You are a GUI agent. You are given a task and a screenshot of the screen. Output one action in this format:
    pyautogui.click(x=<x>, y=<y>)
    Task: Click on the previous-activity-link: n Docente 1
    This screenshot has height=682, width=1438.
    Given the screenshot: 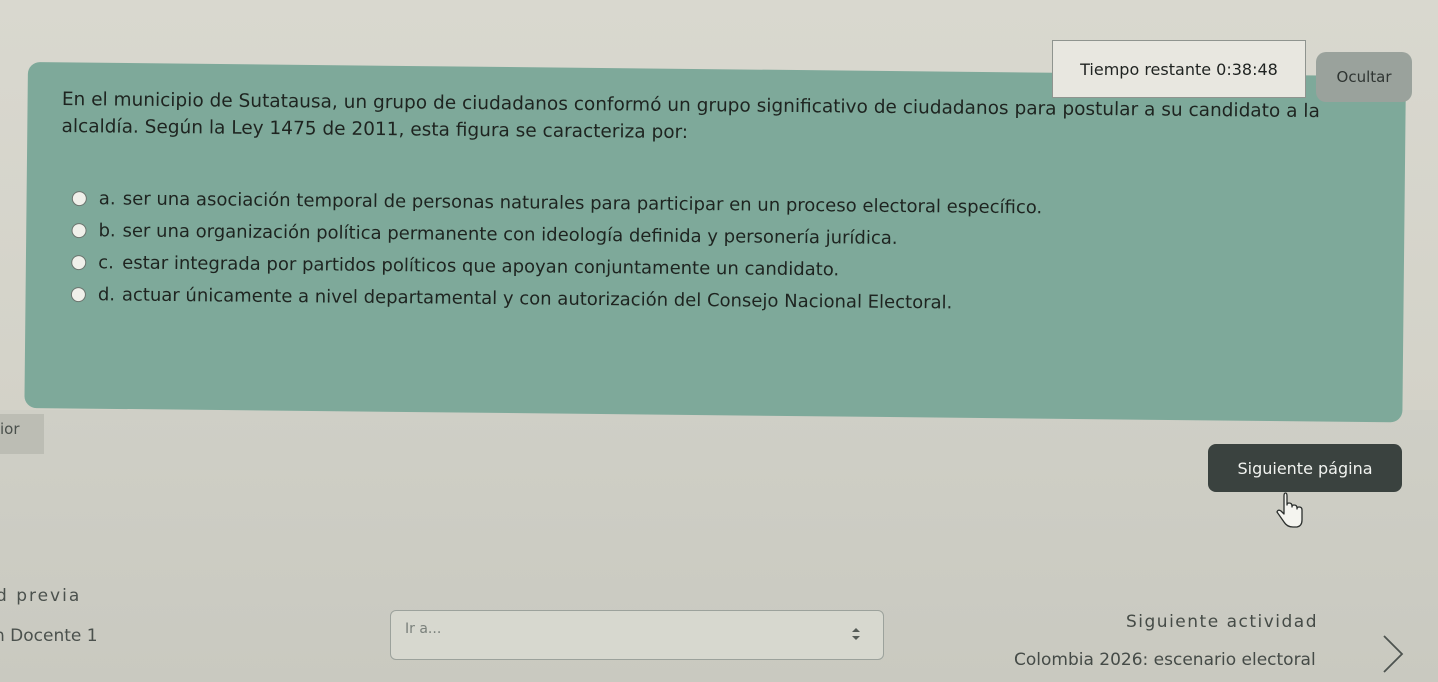 What is the action you would take?
    pyautogui.click(x=49, y=636)
    